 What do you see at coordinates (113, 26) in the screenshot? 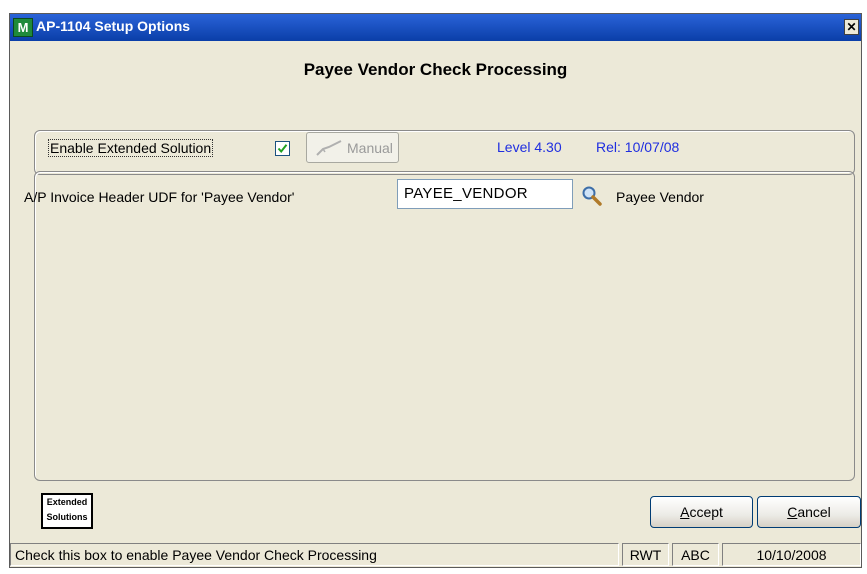
I see `window-title: AP-1104 Setup Options` at bounding box center [113, 26].